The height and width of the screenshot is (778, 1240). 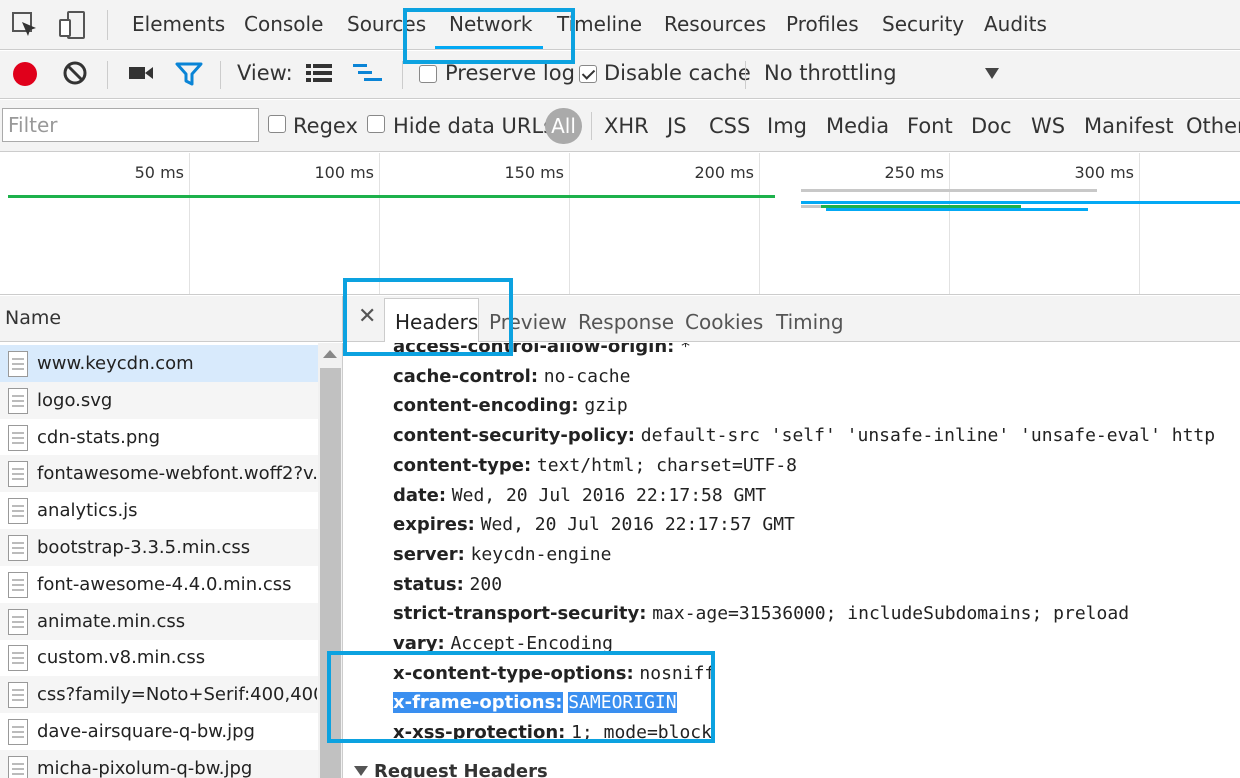 What do you see at coordinates (528, 322) in the screenshot?
I see `detail-tab-preview: Preview` at bounding box center [528, 322].